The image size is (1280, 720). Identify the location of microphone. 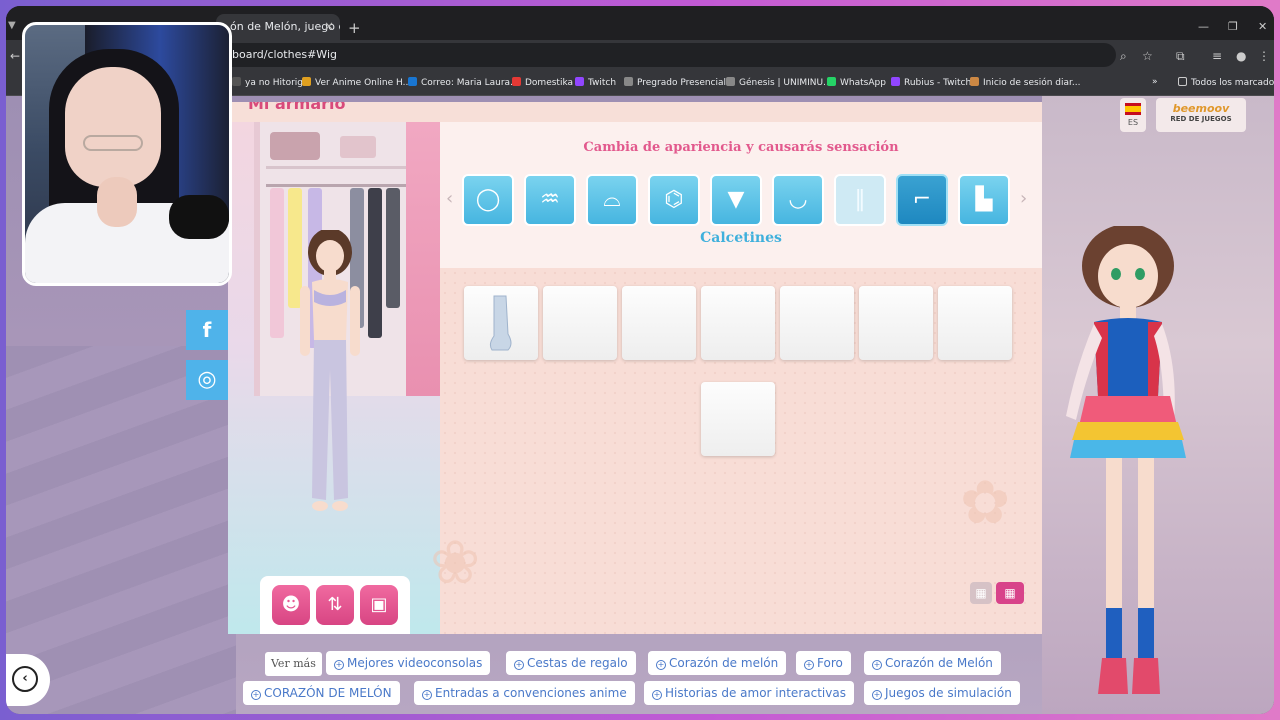
(199, 217).